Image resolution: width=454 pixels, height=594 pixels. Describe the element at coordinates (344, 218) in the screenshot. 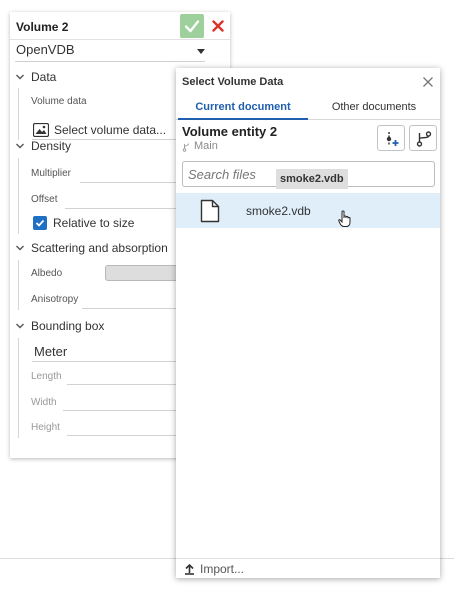

I see `hand-cursor-icon` at that location.